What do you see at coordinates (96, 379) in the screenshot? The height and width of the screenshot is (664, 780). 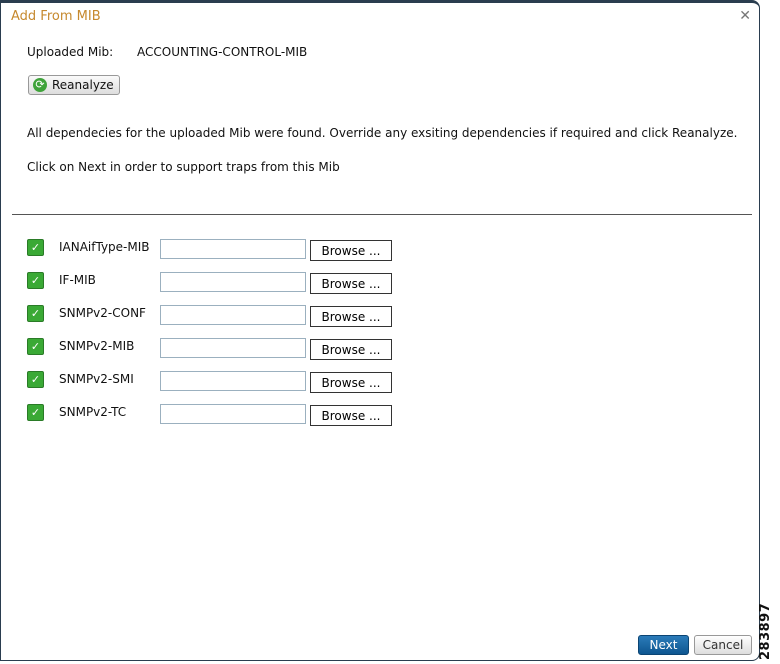 I see `dependency-name: SNMPv2-SMI` at bounding box center [96, 379].